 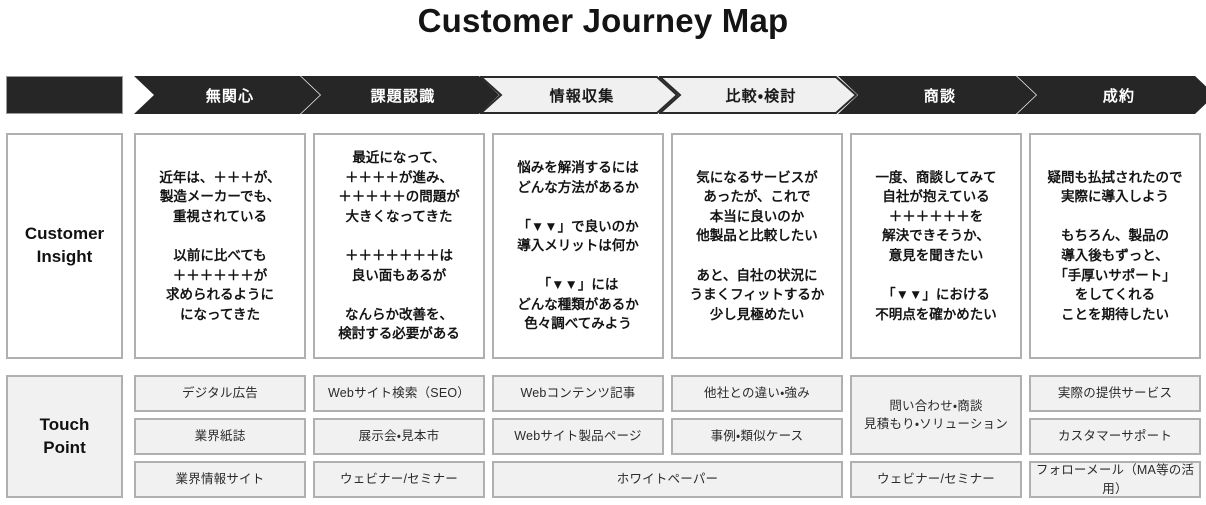 What do you see at coordinates (603, 20) in the screenshot?
I see `page-title: Customer Journey Map` at bounding box center [603, 20].